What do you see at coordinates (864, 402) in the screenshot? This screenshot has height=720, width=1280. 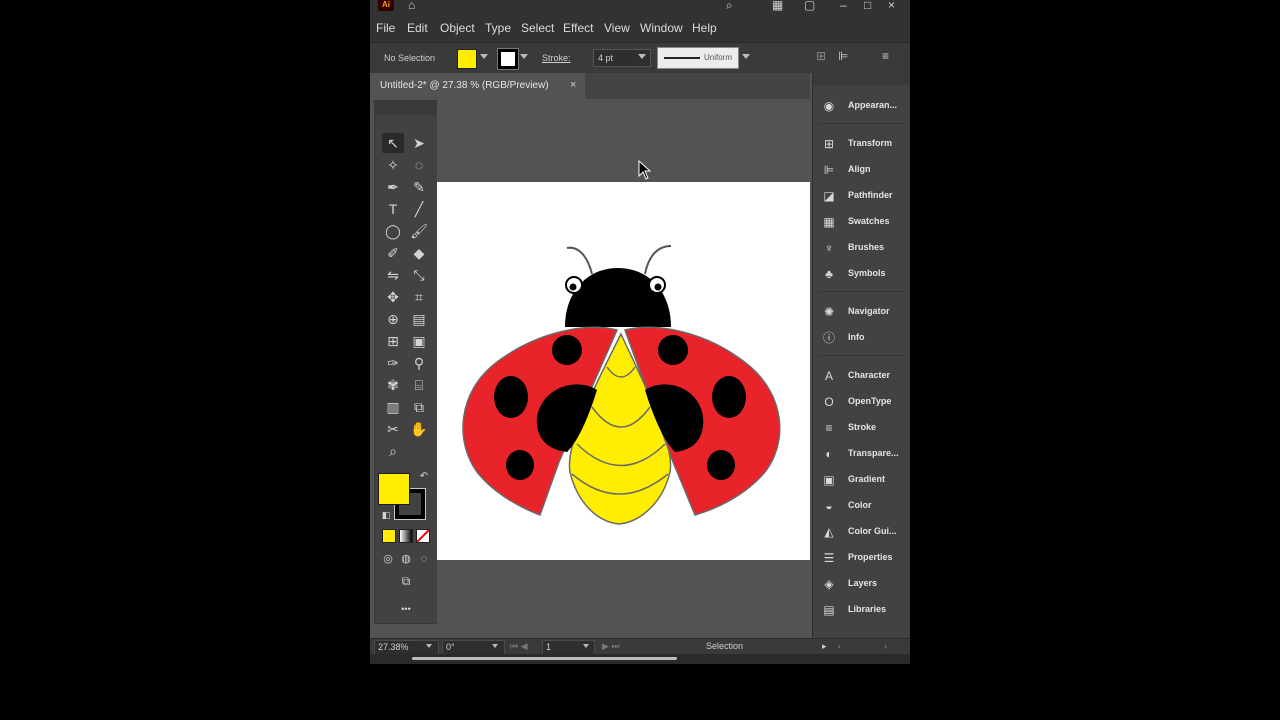 I see `panel-opentype: O OpenType` at bounding box center [864, 402].